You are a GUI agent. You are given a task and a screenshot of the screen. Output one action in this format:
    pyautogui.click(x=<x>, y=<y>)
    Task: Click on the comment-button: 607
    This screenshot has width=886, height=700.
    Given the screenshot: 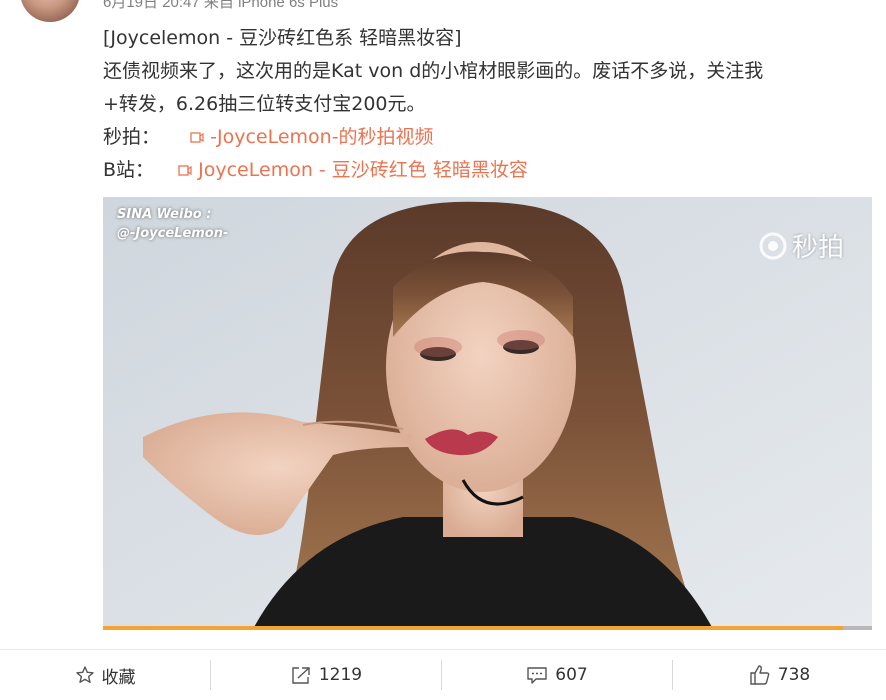 What is the action you would take?
    pyautogui.click(x=557, y=675)
    